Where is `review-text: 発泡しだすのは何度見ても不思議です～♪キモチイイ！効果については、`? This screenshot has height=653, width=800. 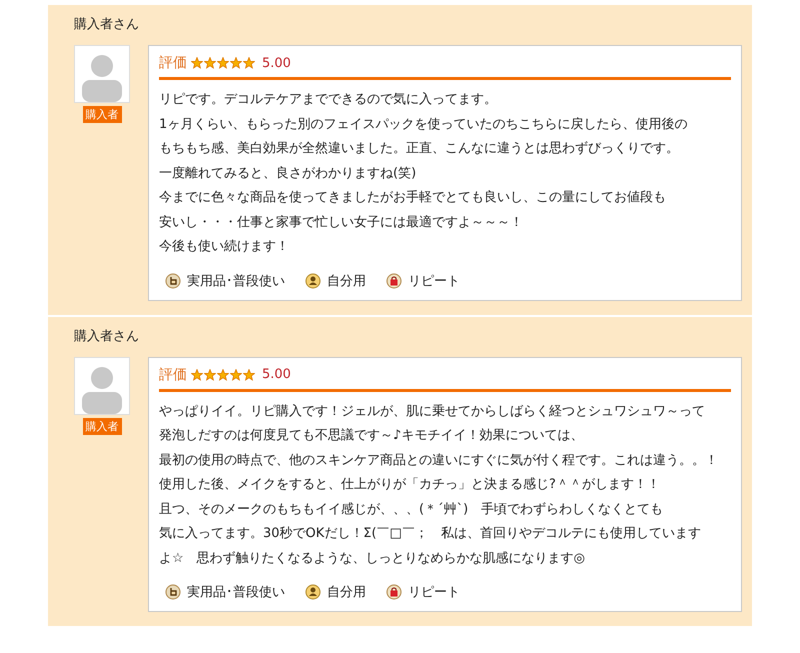 review-text: 発泡しだすのは何度見ても不思議です～♪キモチイイ！効果については、 is located at coordinates (371, 436).